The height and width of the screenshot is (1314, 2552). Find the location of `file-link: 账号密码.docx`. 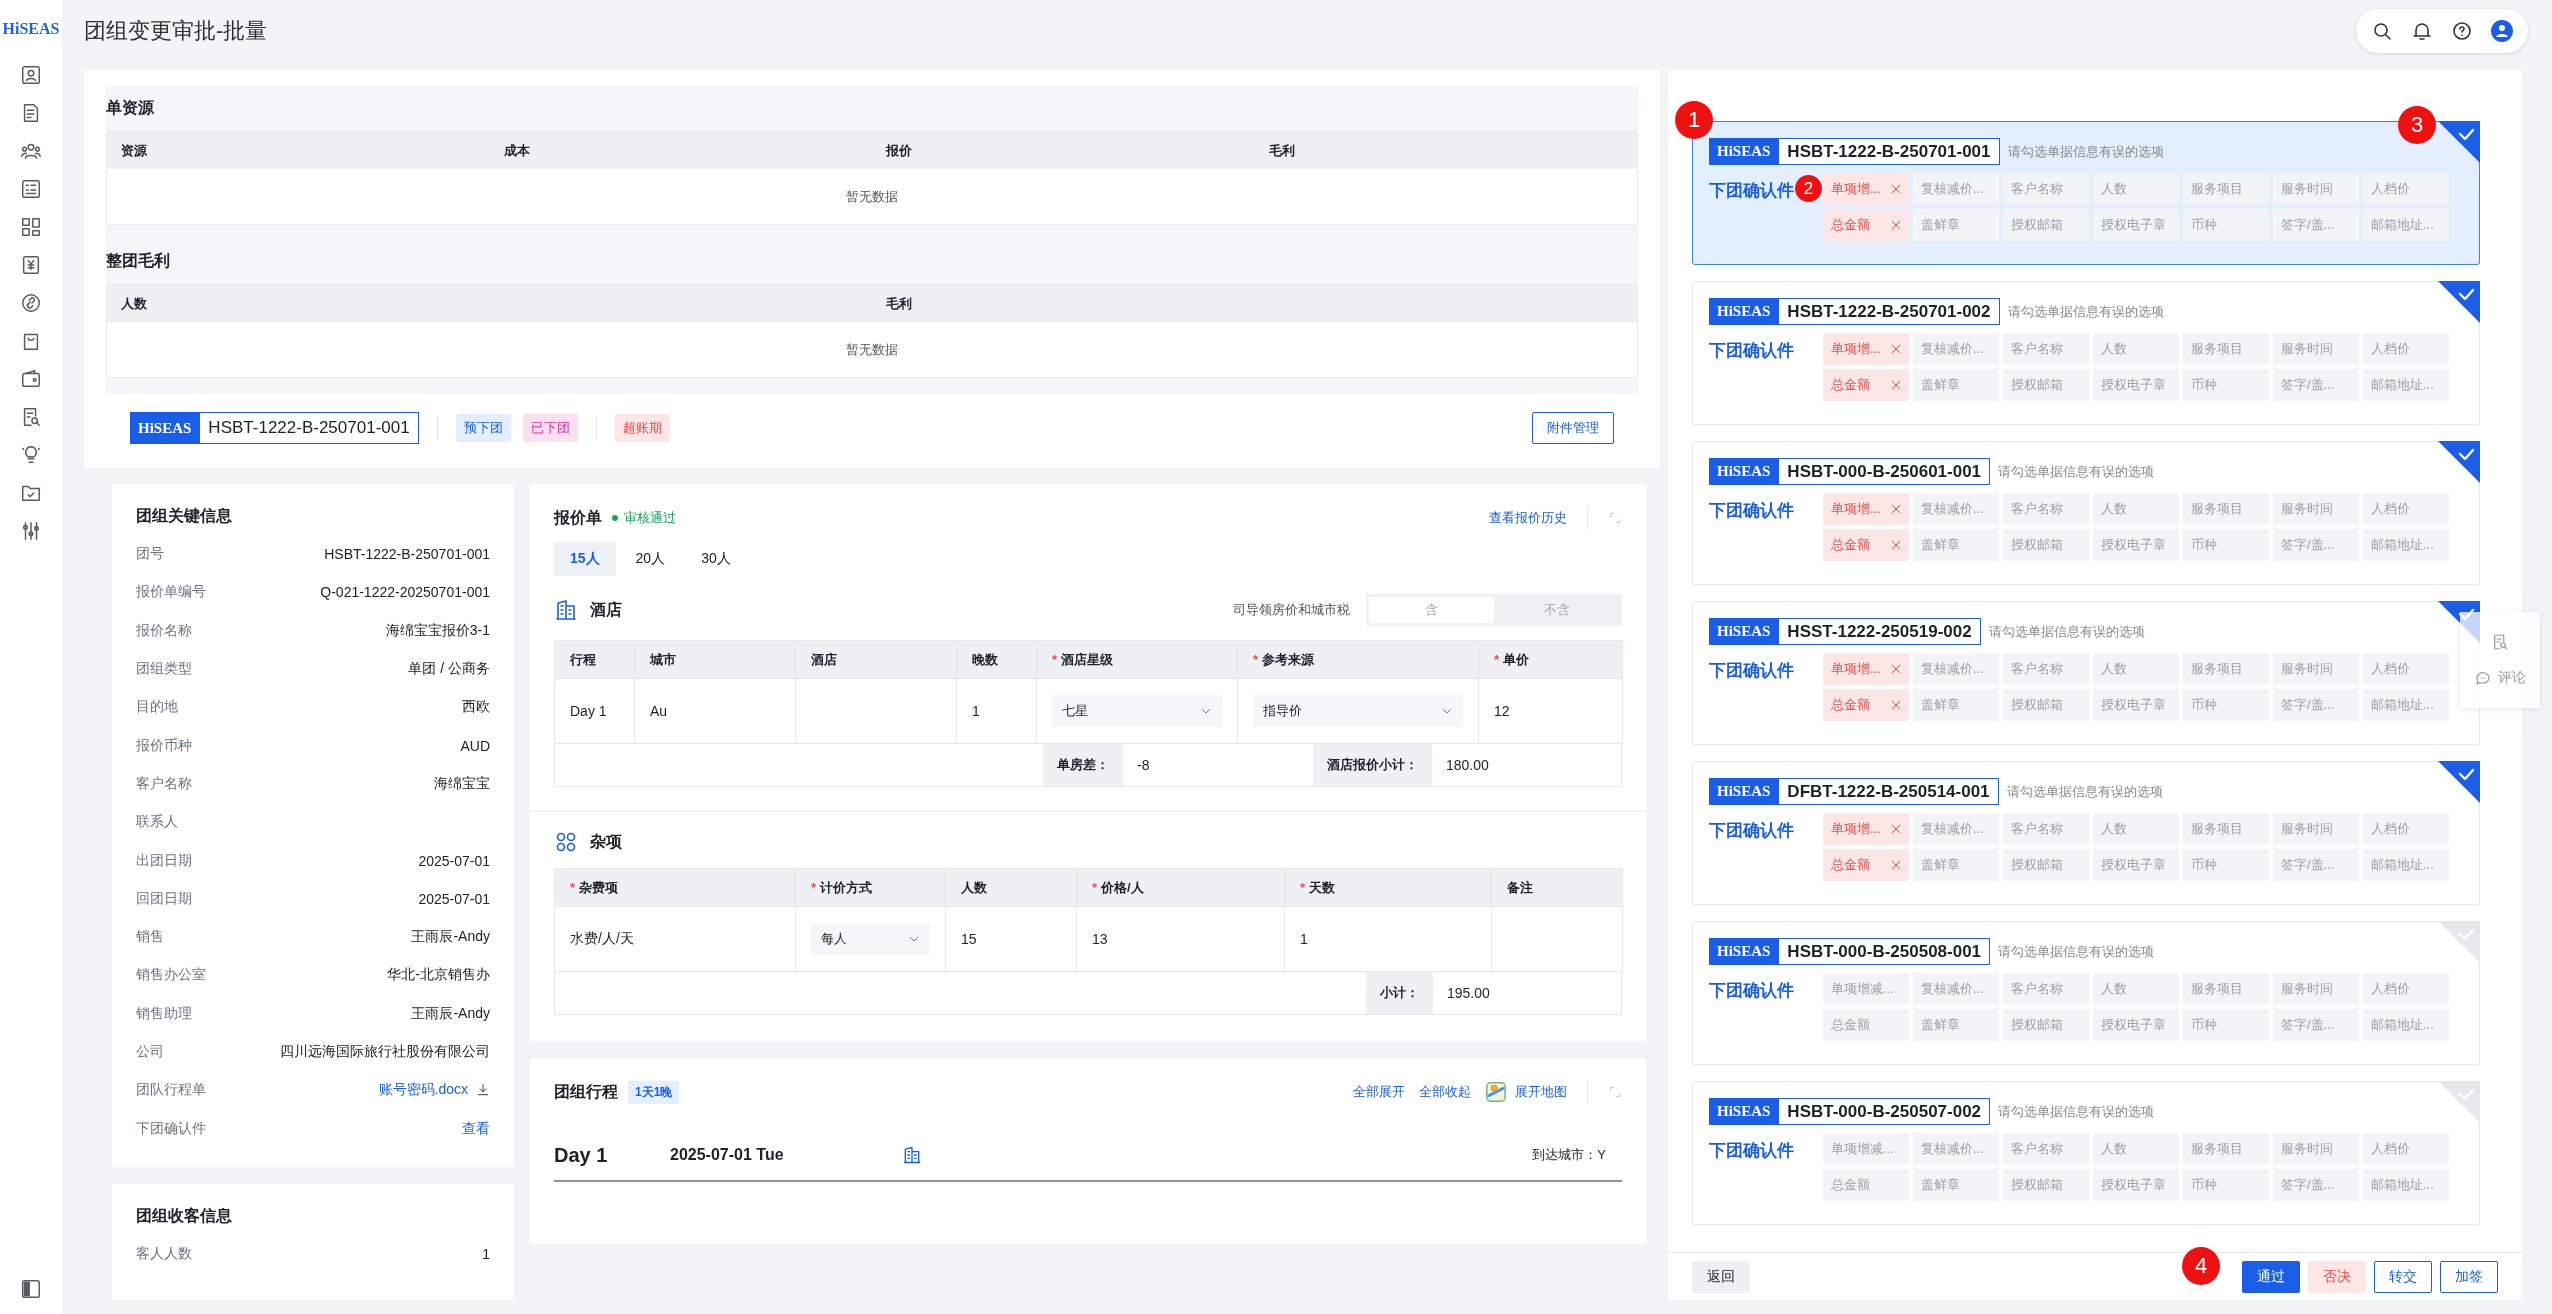

file-link: 账号密码.docx is located at coordinates (423, 1090).